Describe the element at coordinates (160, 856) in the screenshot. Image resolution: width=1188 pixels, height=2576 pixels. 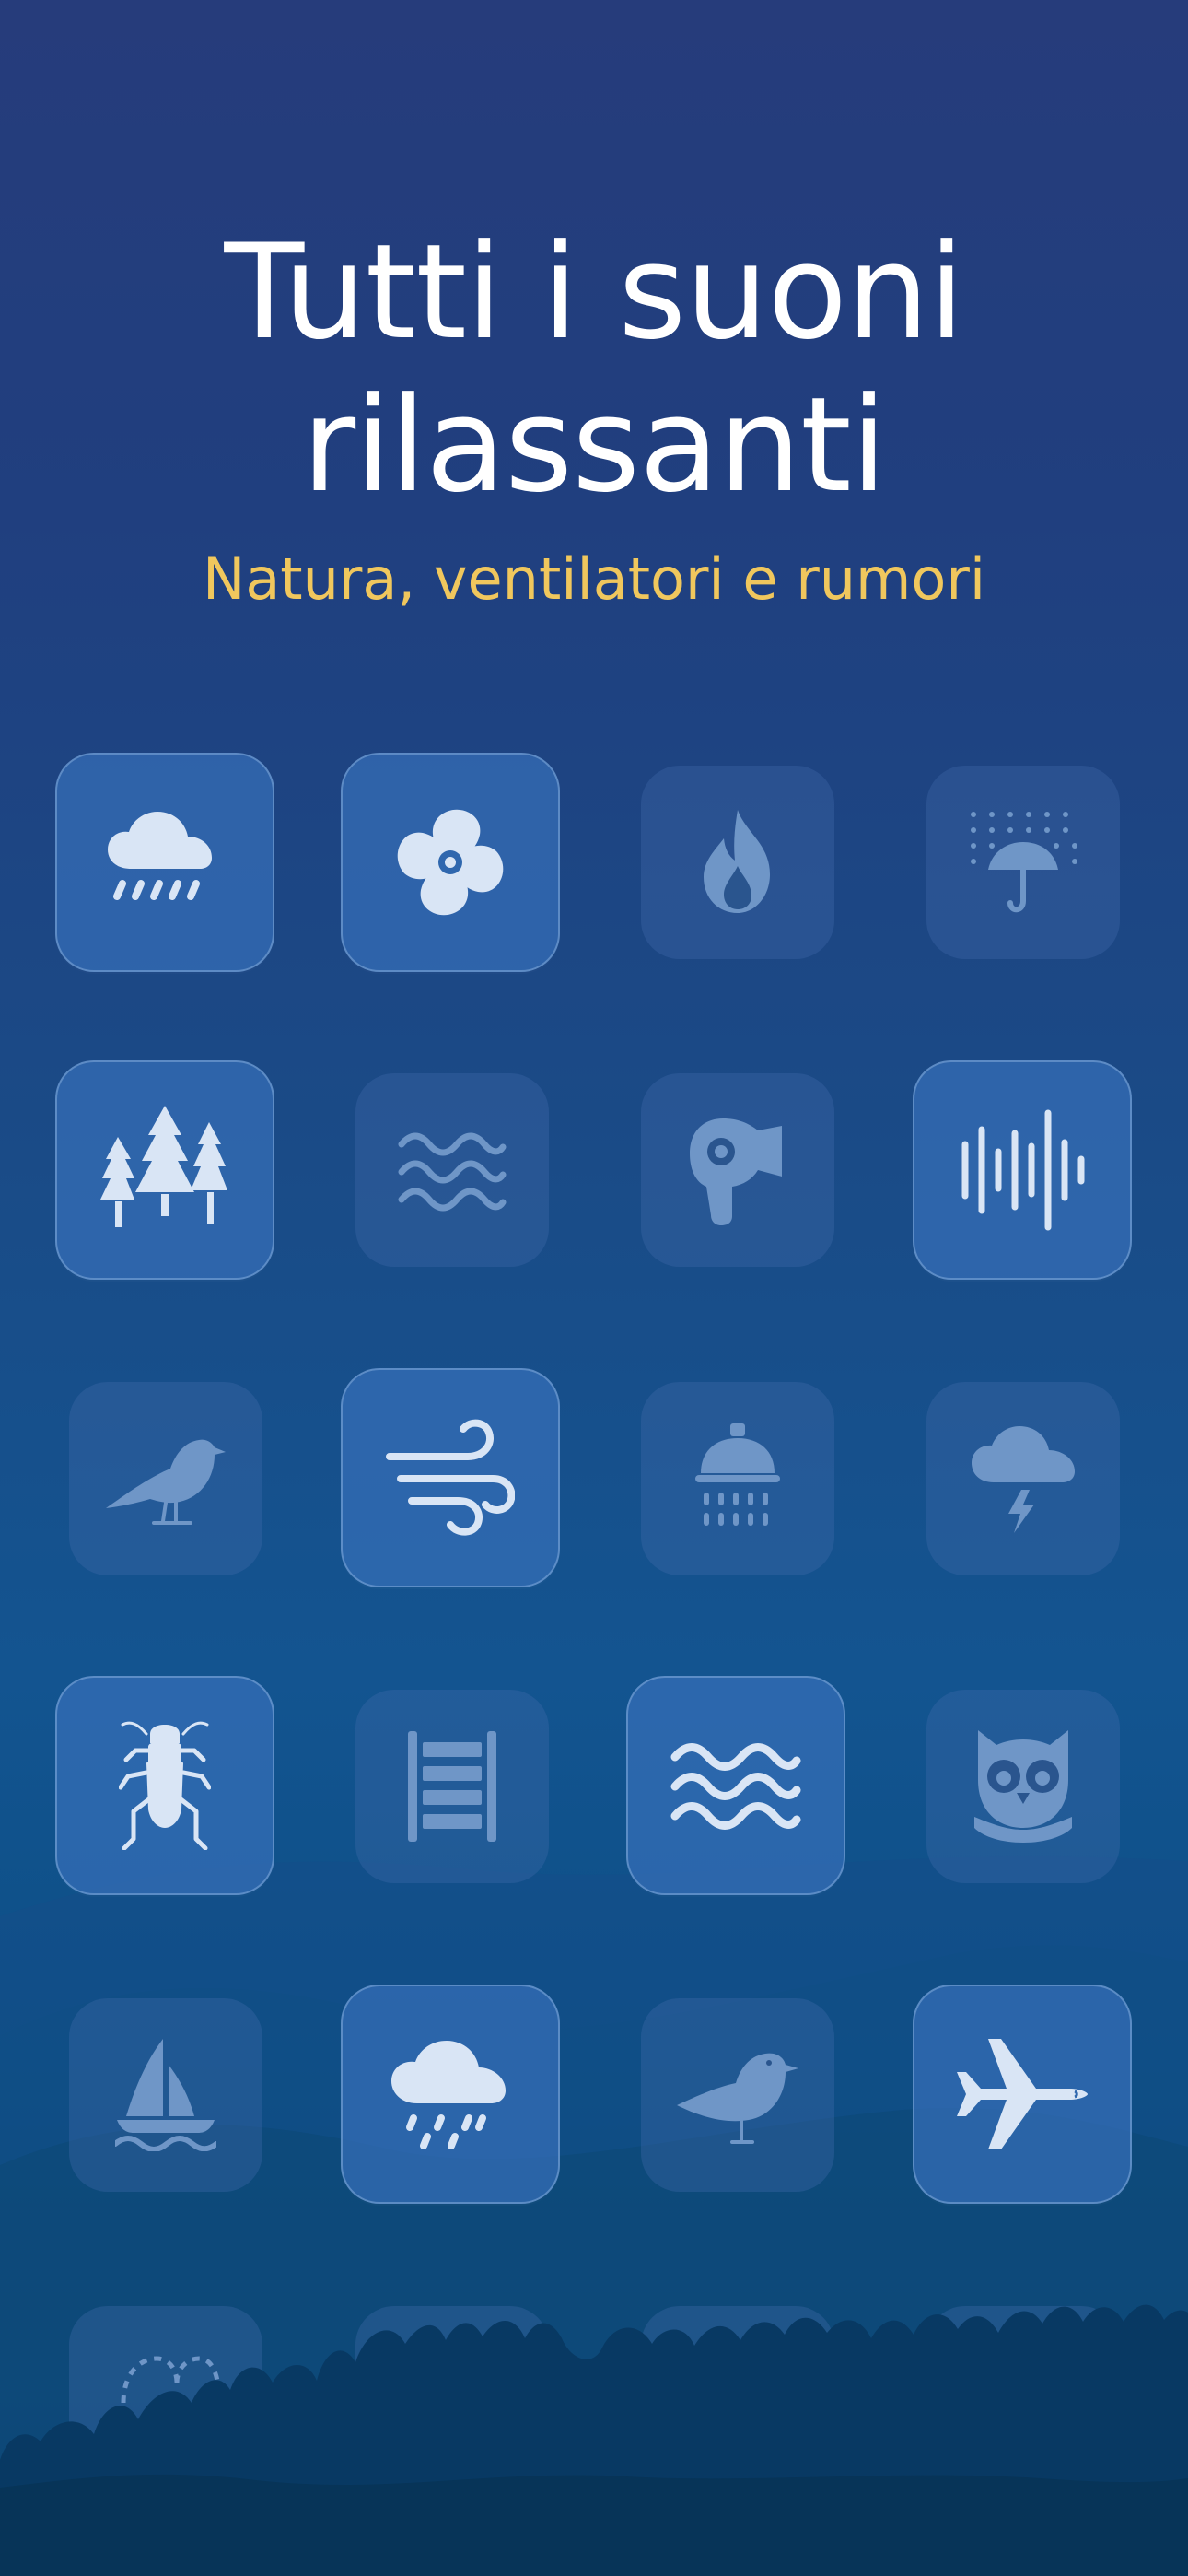
I see `rain-cloud-icon` at that location.